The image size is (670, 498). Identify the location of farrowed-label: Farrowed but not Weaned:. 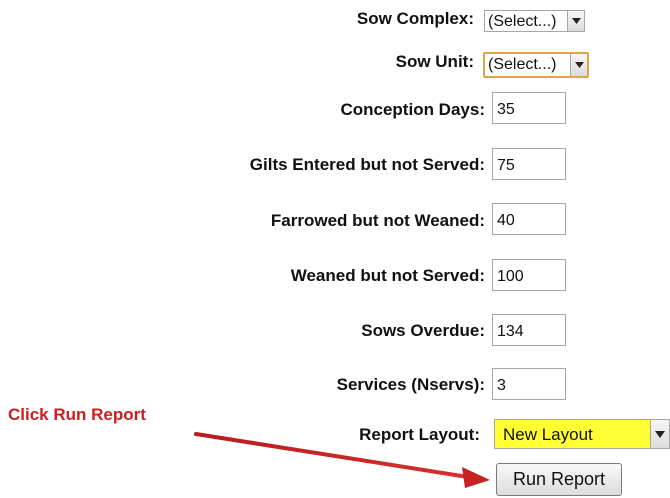
(377, 220).